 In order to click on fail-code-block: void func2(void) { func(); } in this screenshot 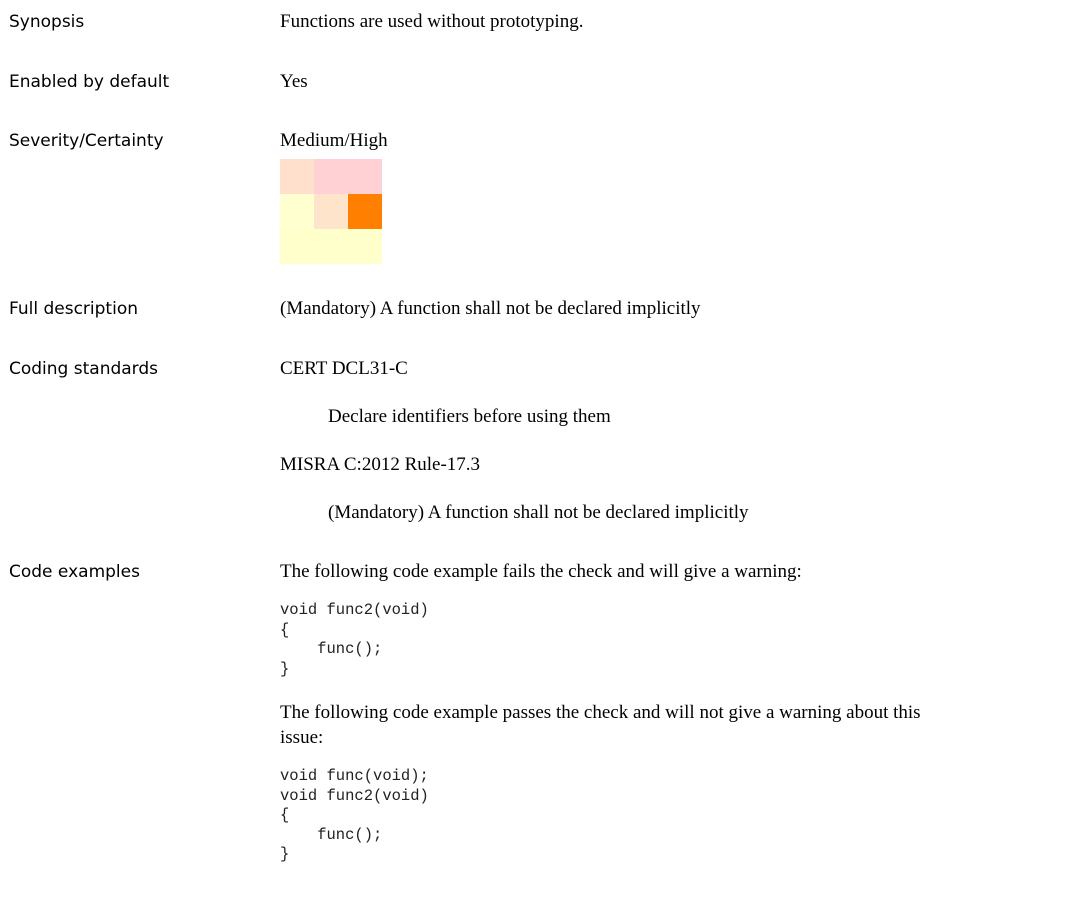, I will do `click(354, 639)`.